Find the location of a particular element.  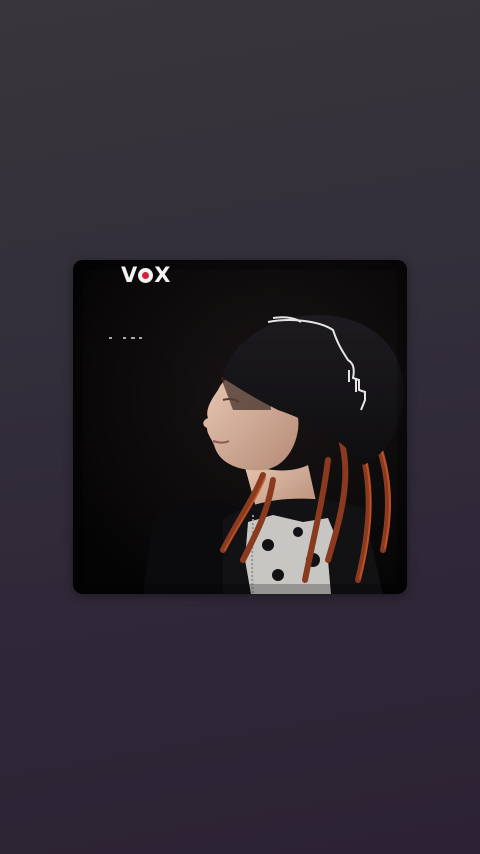

logo-letter-v: V is located at coordinates (129, 275).